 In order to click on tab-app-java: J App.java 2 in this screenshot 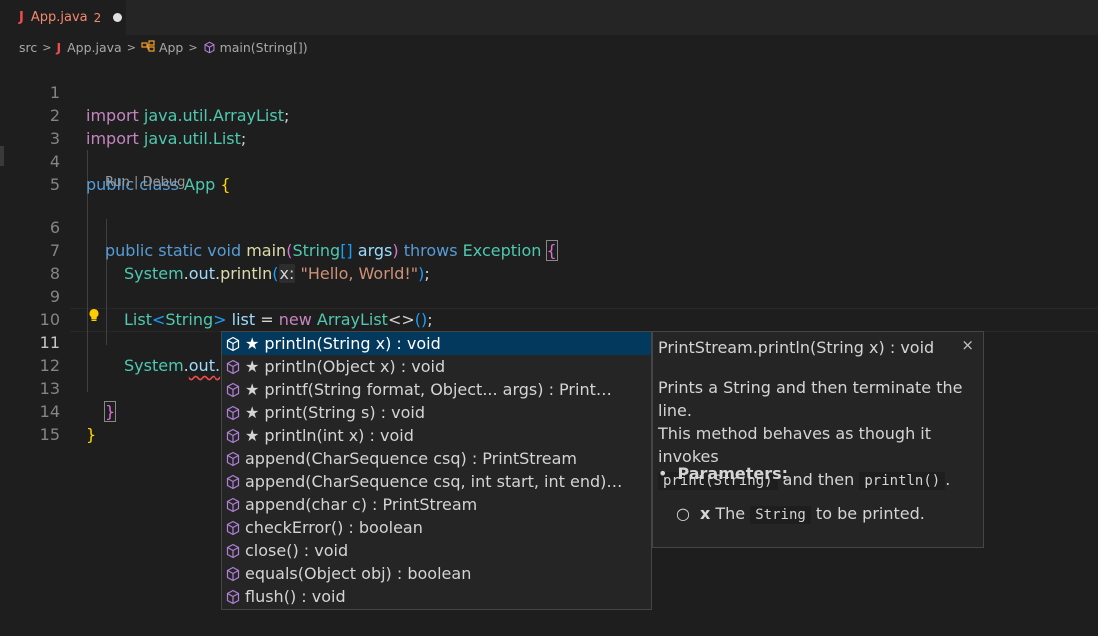, I will do `click(63, 17)`.